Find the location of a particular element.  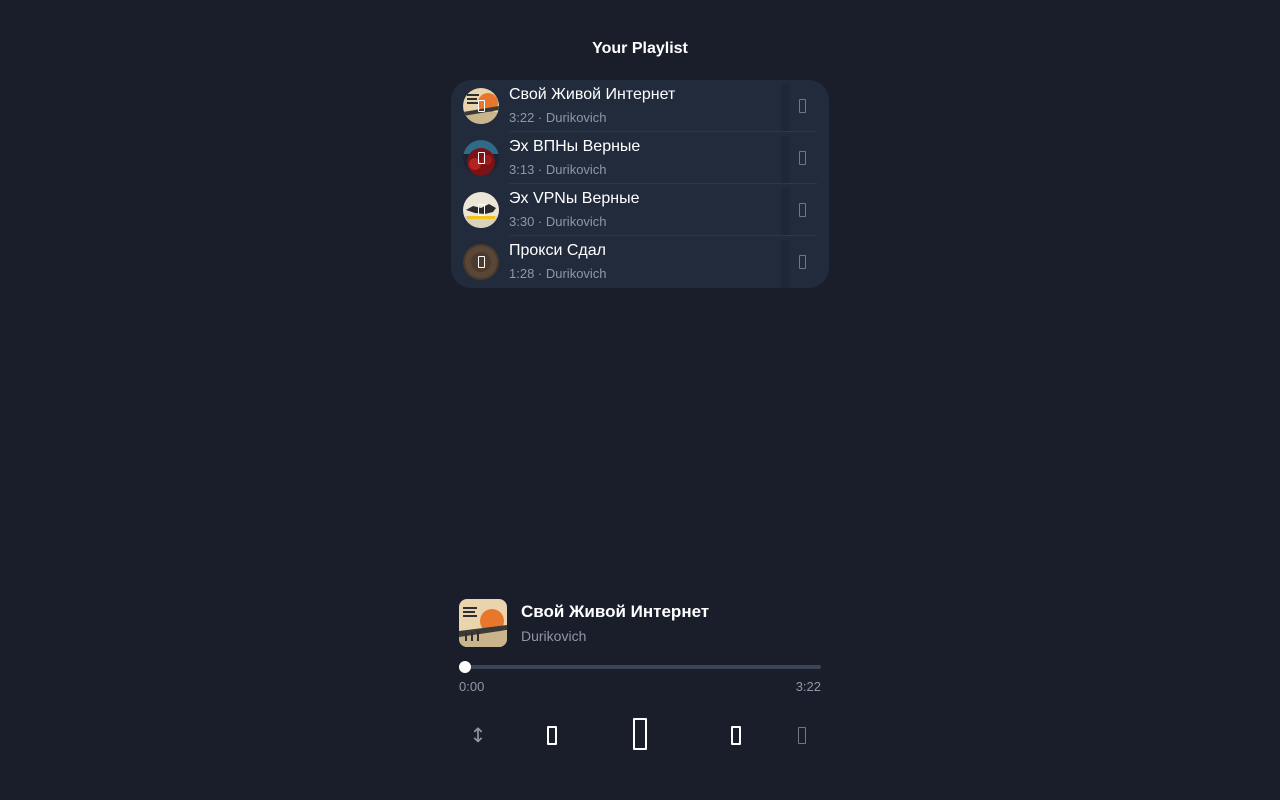

shuffle-icon: ↕ is located at coordinates (478, 735).